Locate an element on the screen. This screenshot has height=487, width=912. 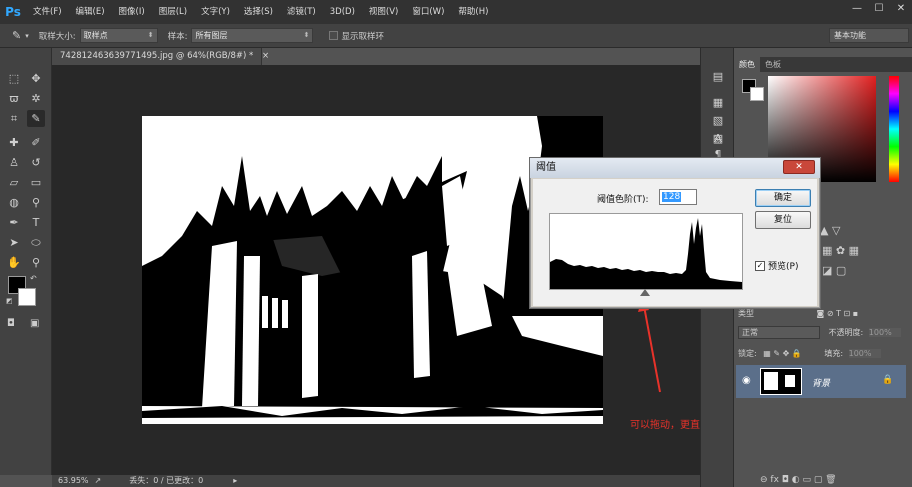
stamp-tool-icon: ♙ is located at coordinates (14, 162).